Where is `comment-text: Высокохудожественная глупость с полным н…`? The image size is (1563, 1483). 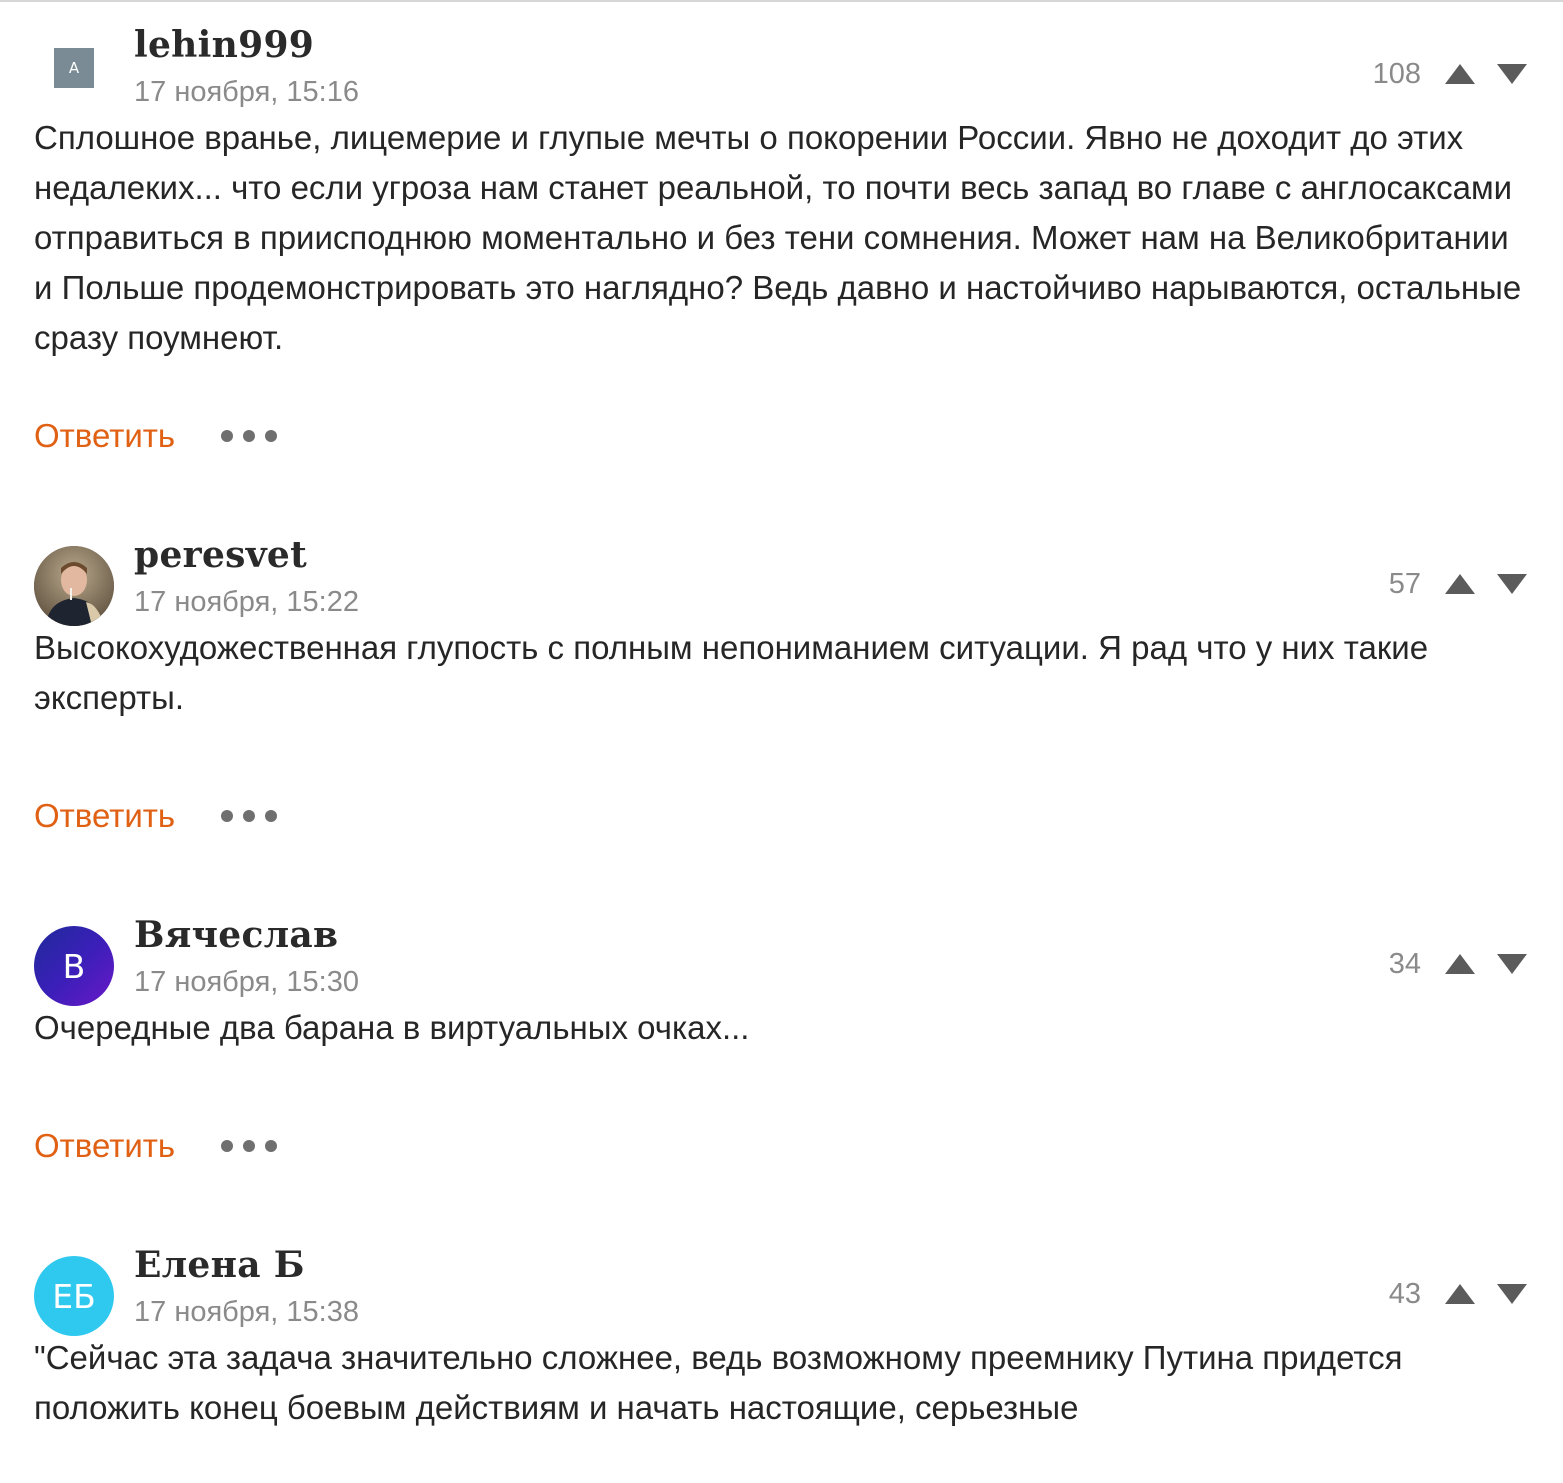 comment-text: Высокохудожественная глупость с полным н… is located at coordinates (731, 672).